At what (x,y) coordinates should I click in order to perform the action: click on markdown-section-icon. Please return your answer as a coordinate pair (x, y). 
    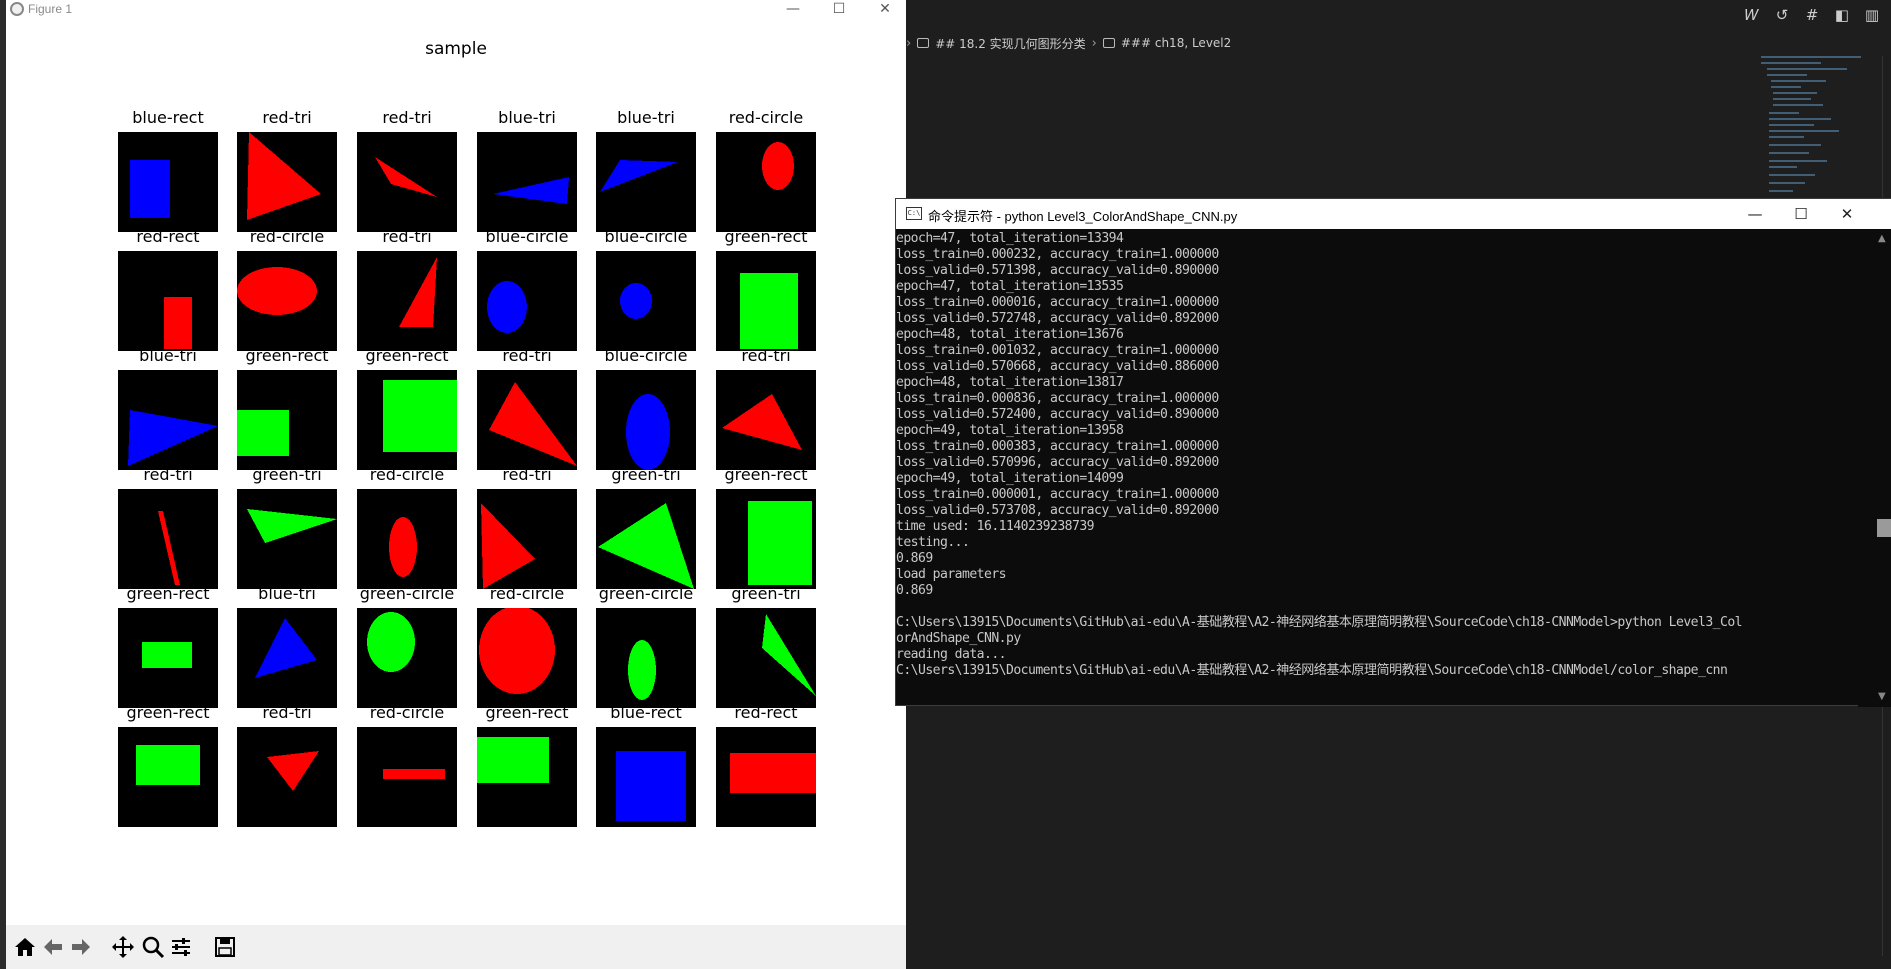
    Looking at the image, I should click on (923, 43).